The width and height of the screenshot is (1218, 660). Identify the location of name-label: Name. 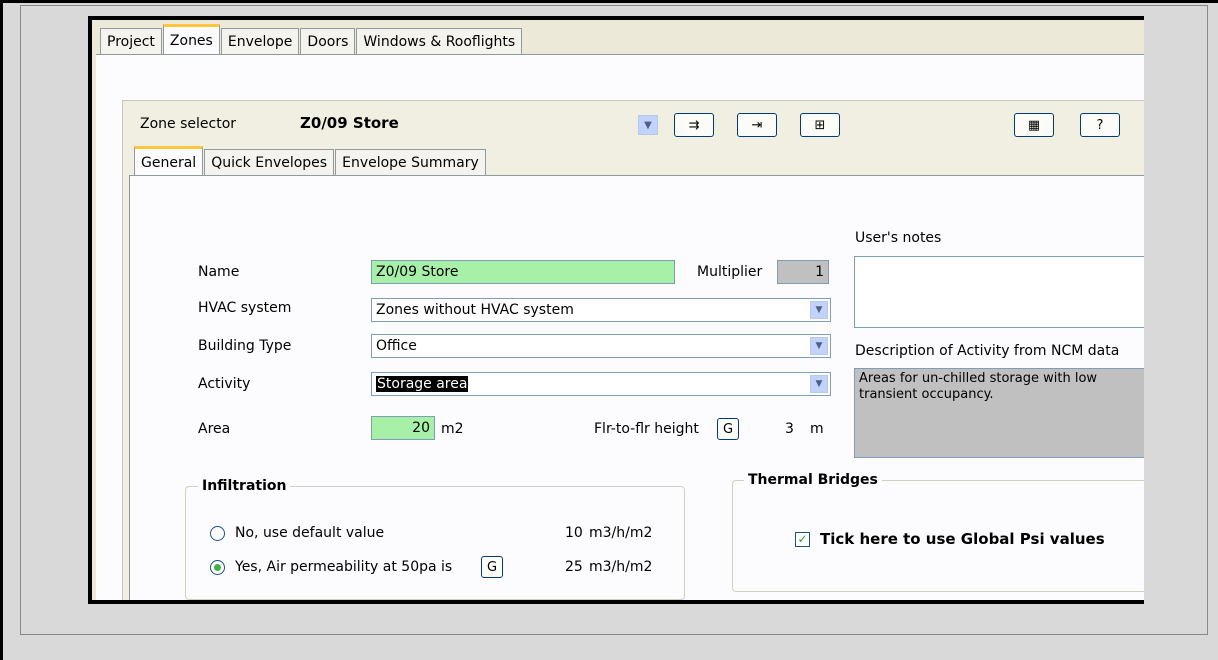
(219, 272).